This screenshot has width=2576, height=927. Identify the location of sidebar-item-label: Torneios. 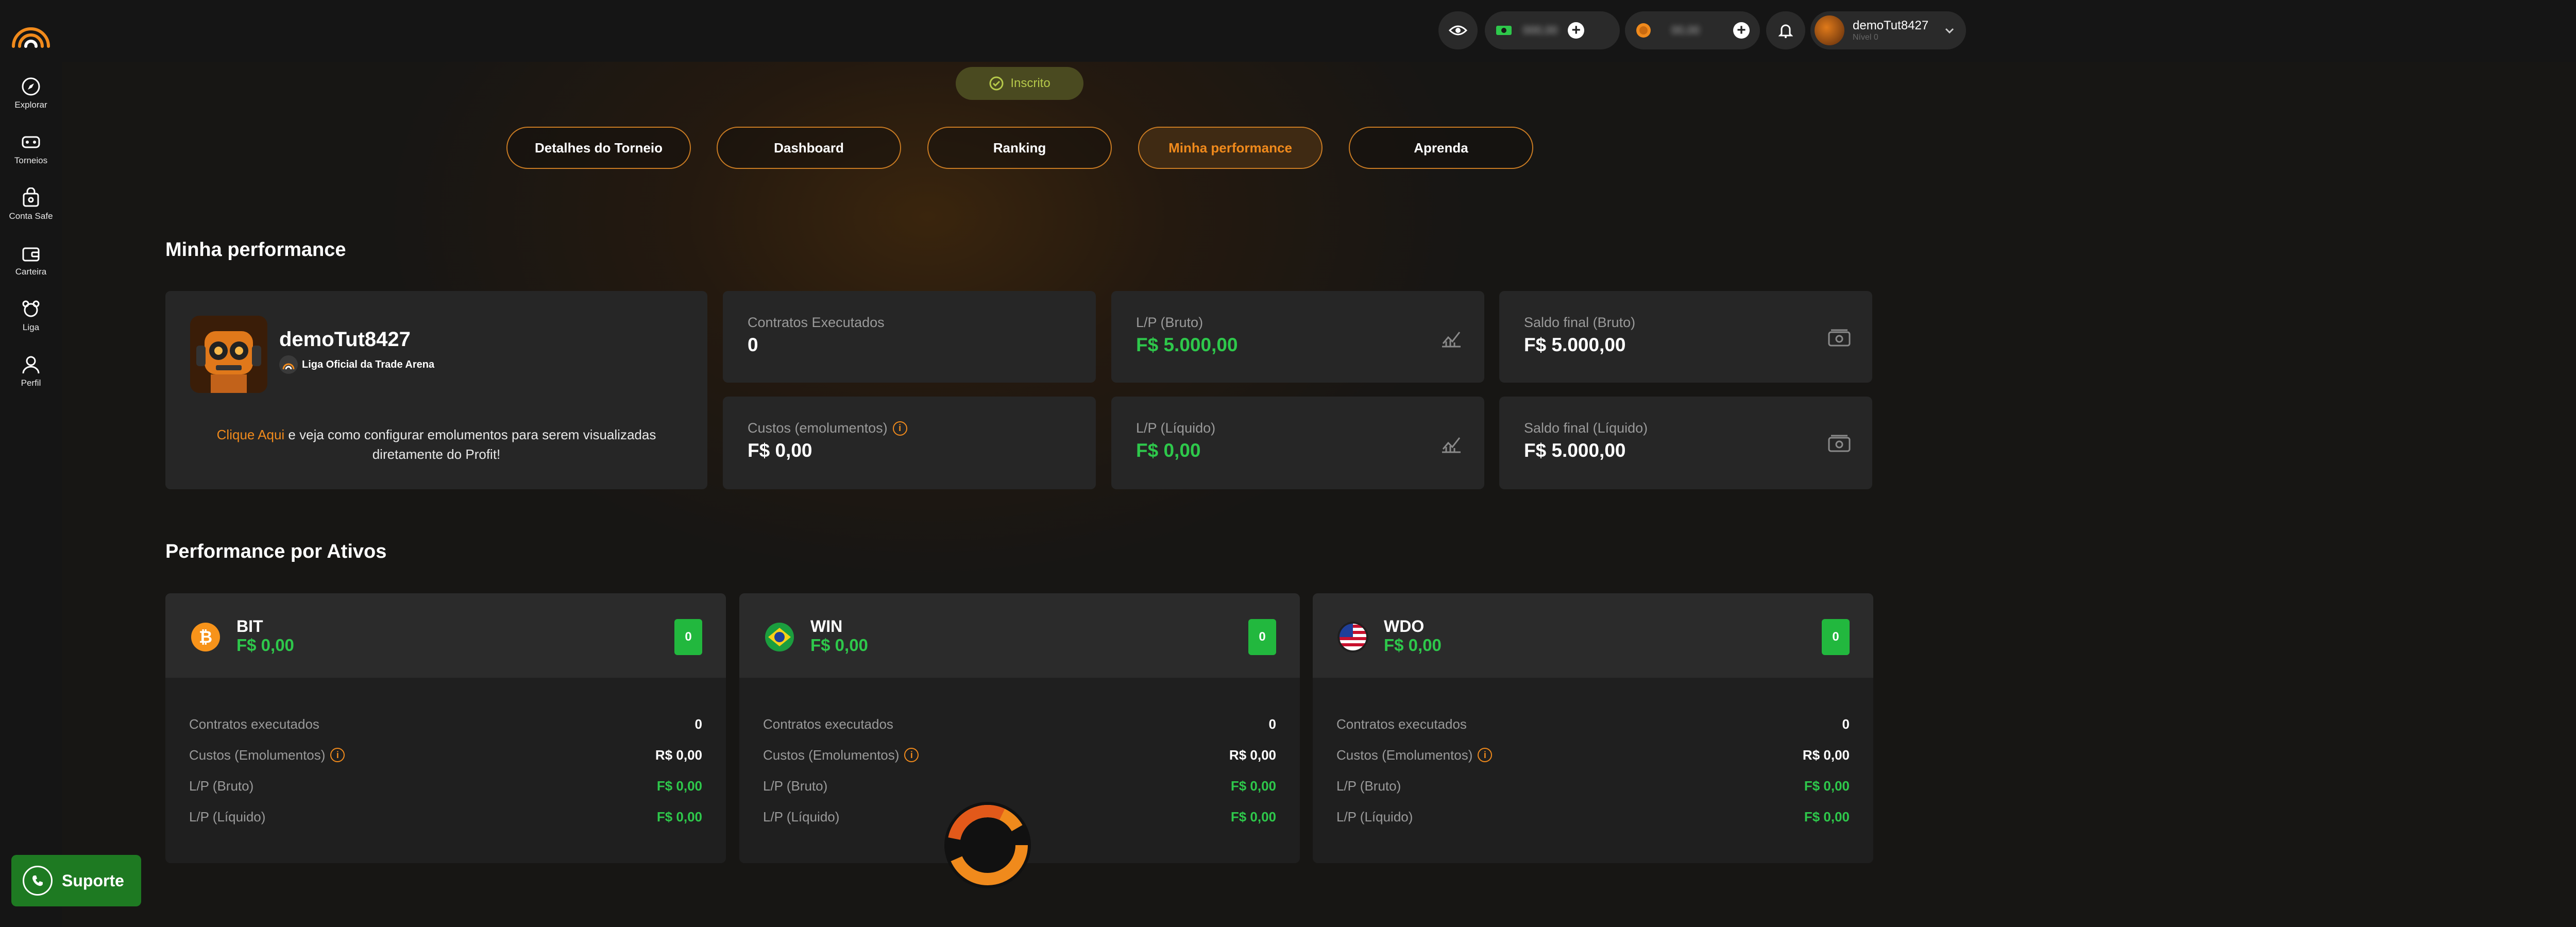
(31, 161).